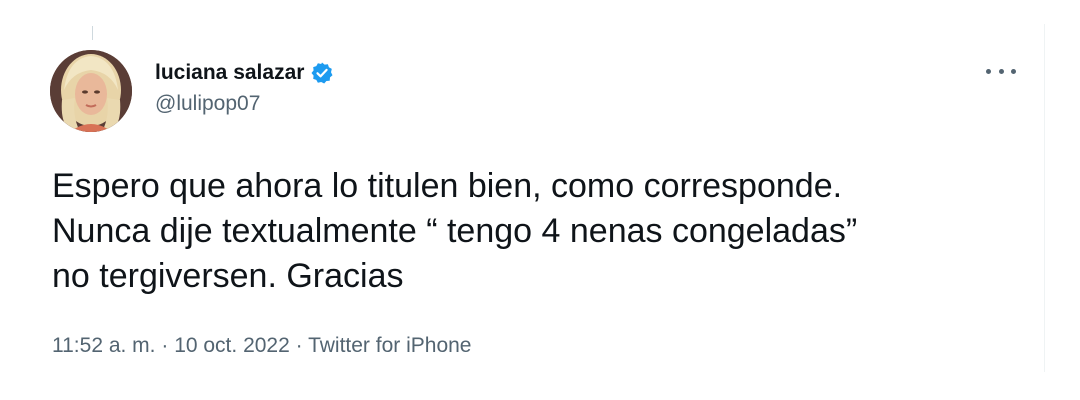  I want to click on author-name-row: luciana salazar, so click(244, 73).